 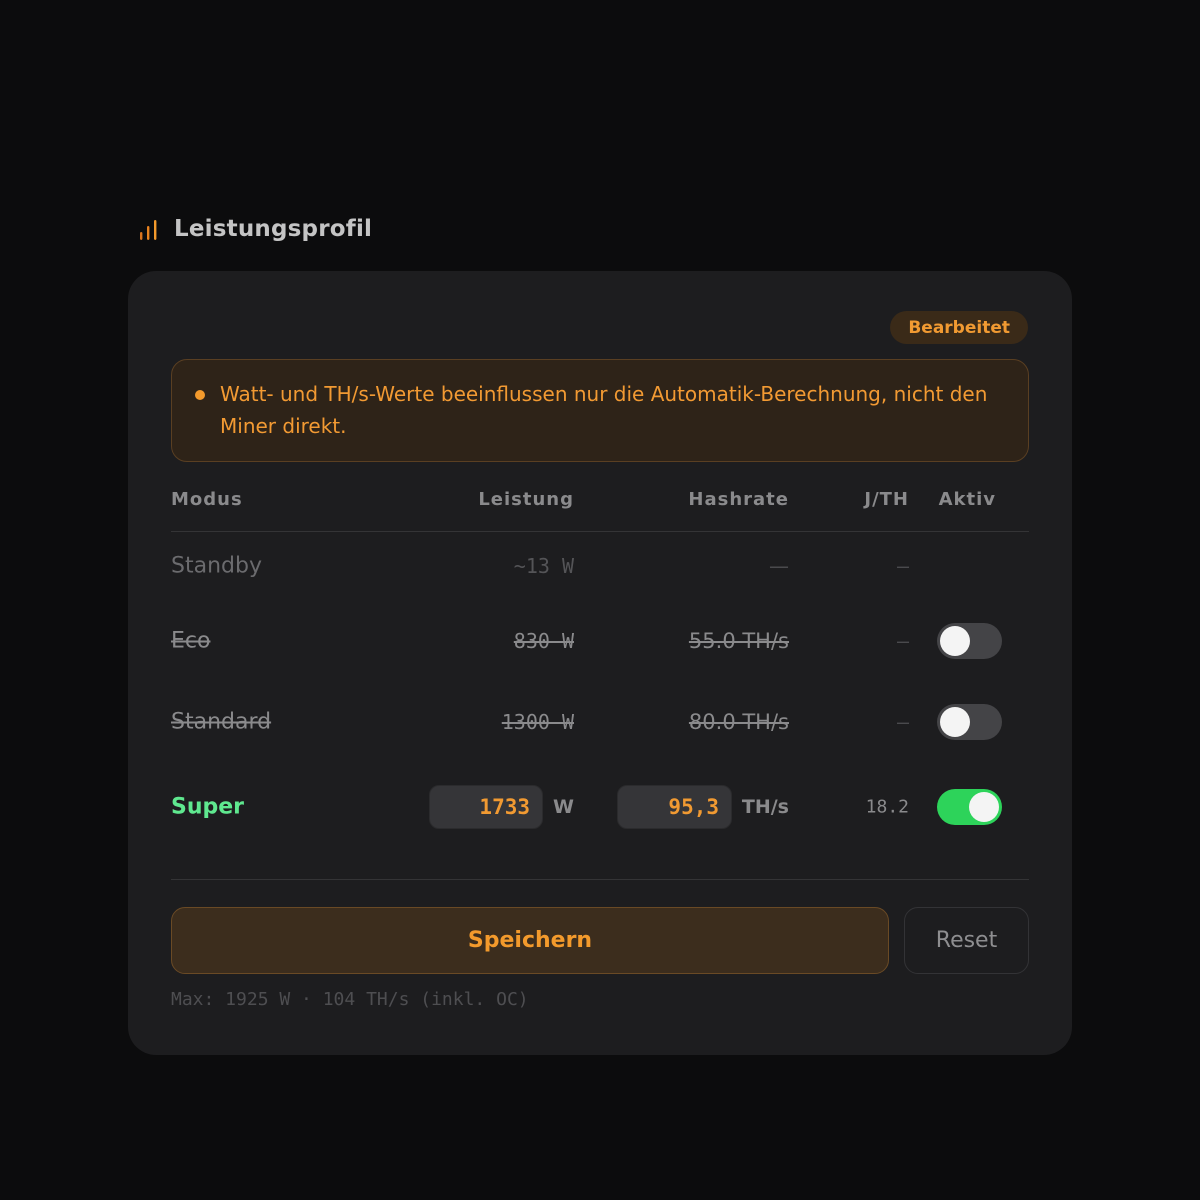 I want to click on hashrate-unit: TH/s, so click(x=765, y=807).